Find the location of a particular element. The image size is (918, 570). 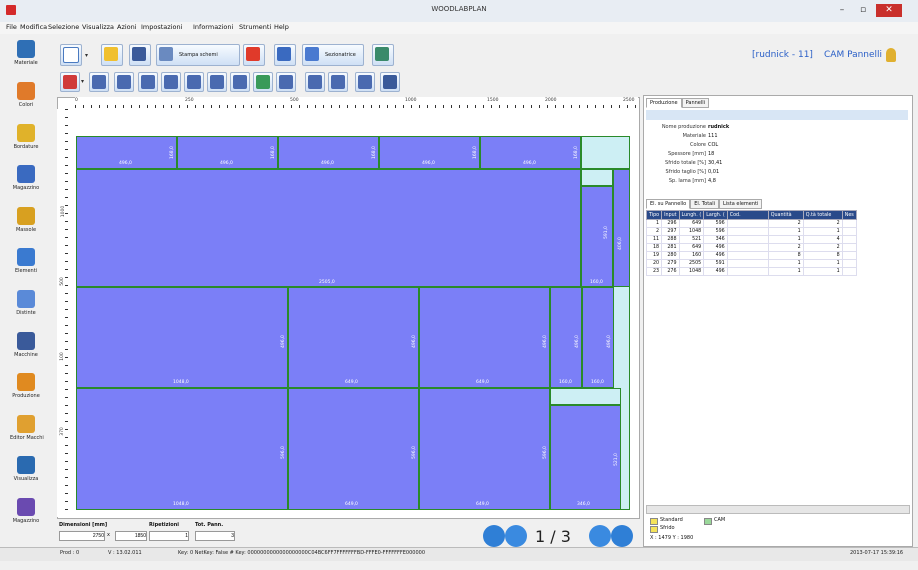

prop-value: 18 is located at coordinates (711, 154).